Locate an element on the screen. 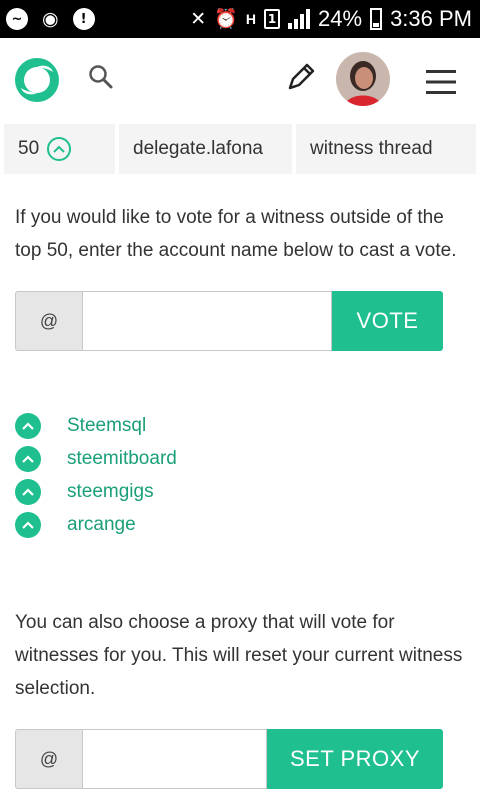 This screenshot has width=480, height=800. voted-witness-item: Steemsql is located at coordinates (165, 425).